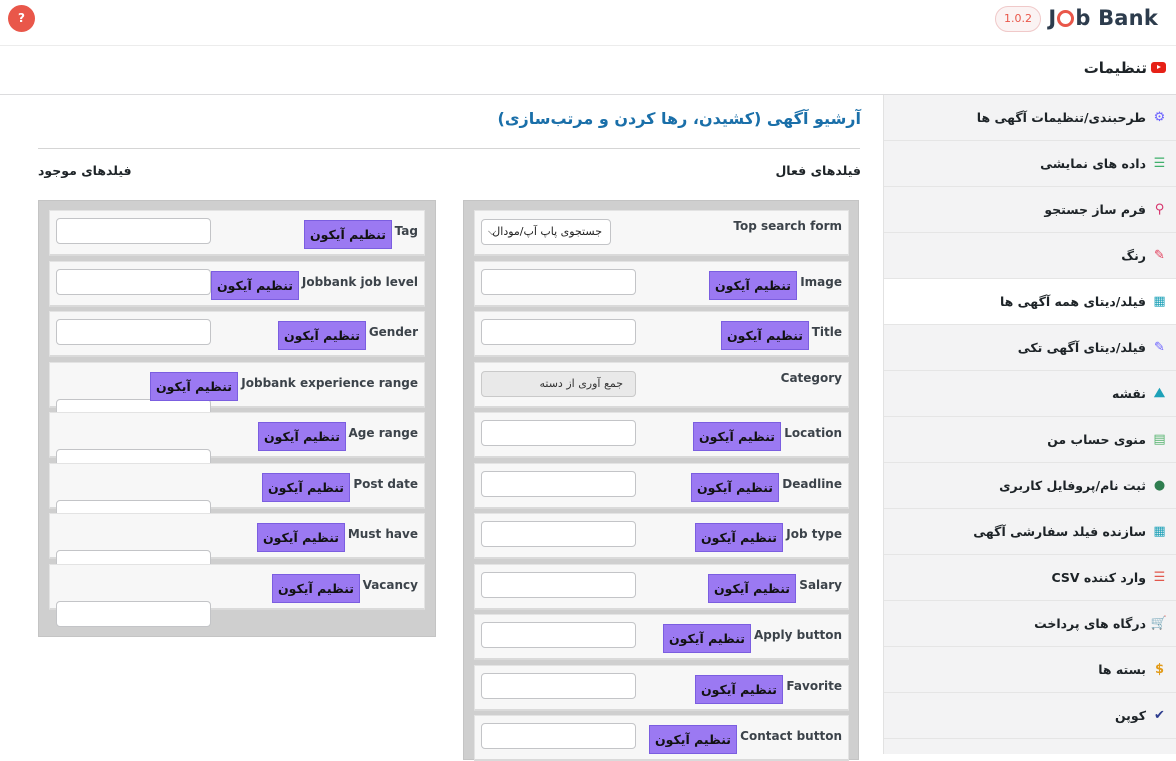 This screenshot has height=761, width=1176. What do you see at coordinates (588, 71) in the screenshot?
I see `title-bar: تنظیمات` at bounding box center [588, 71].